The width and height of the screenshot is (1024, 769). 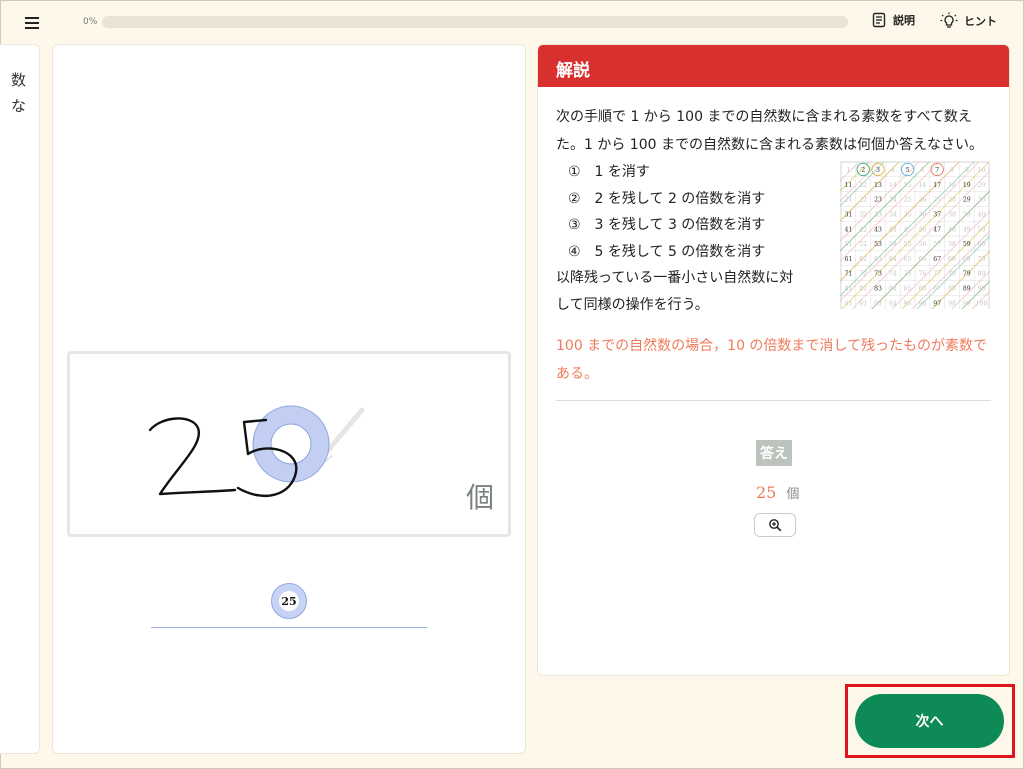 What do you see at coordinates (774, 453) in the screenshot?
I see `answer-badge: 答え` at bounding box center [774, 453].